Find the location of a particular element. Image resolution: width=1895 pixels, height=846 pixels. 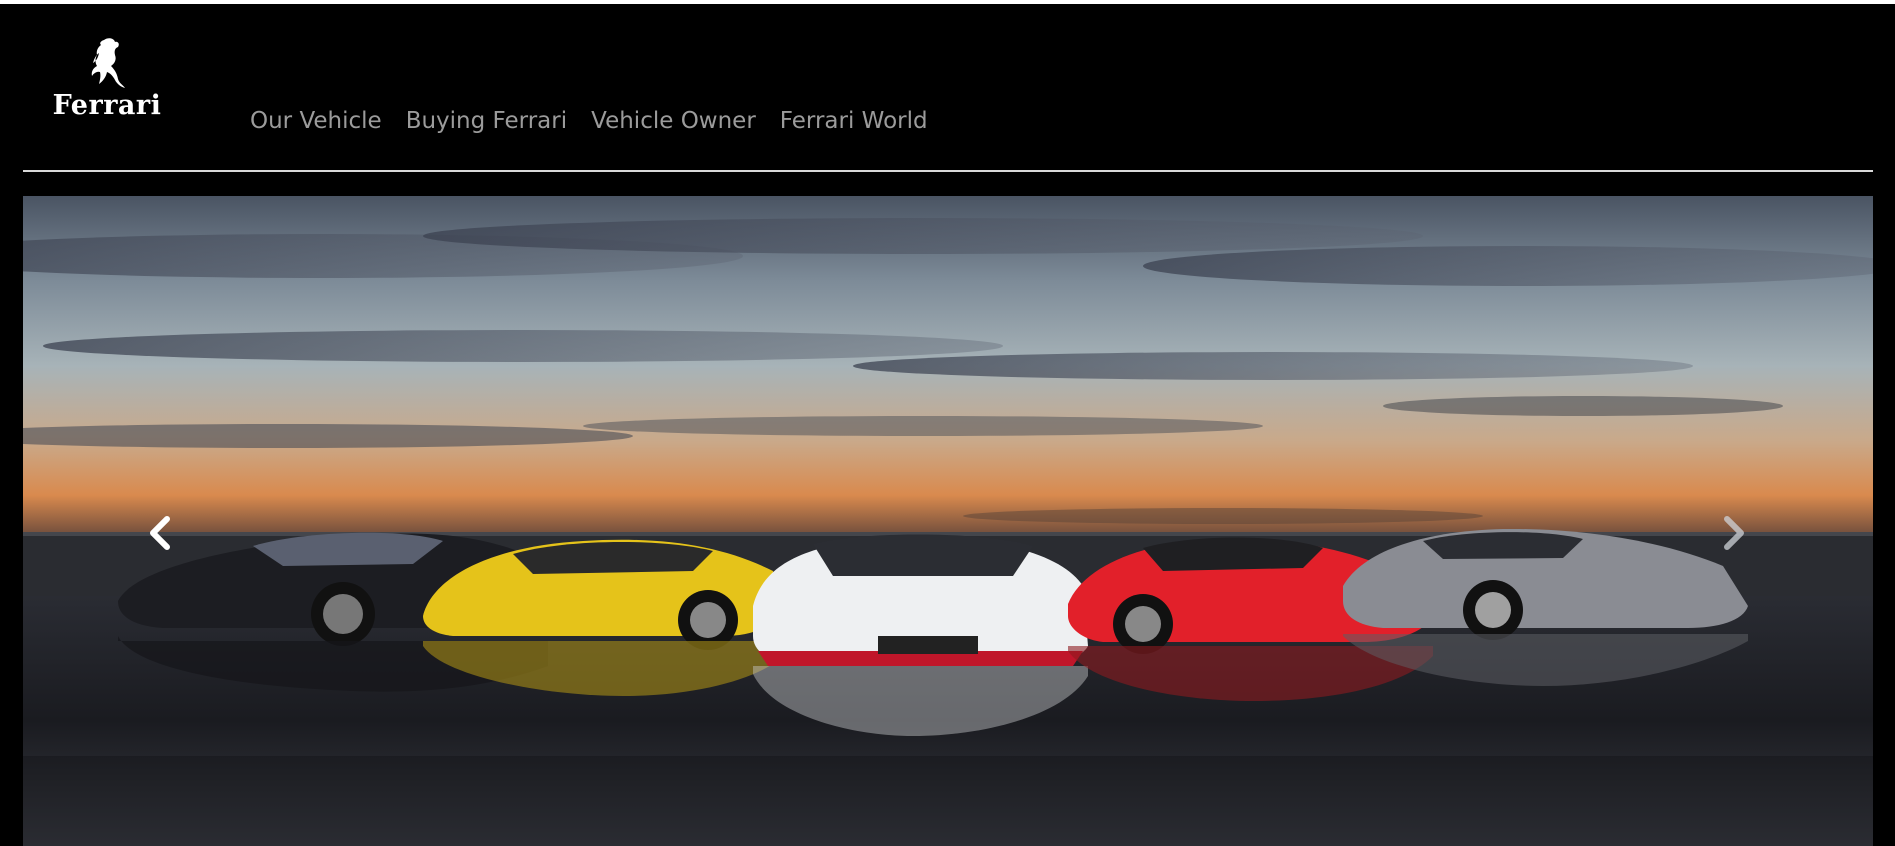

chevron-left-icon is located at coordinates (160, 533).